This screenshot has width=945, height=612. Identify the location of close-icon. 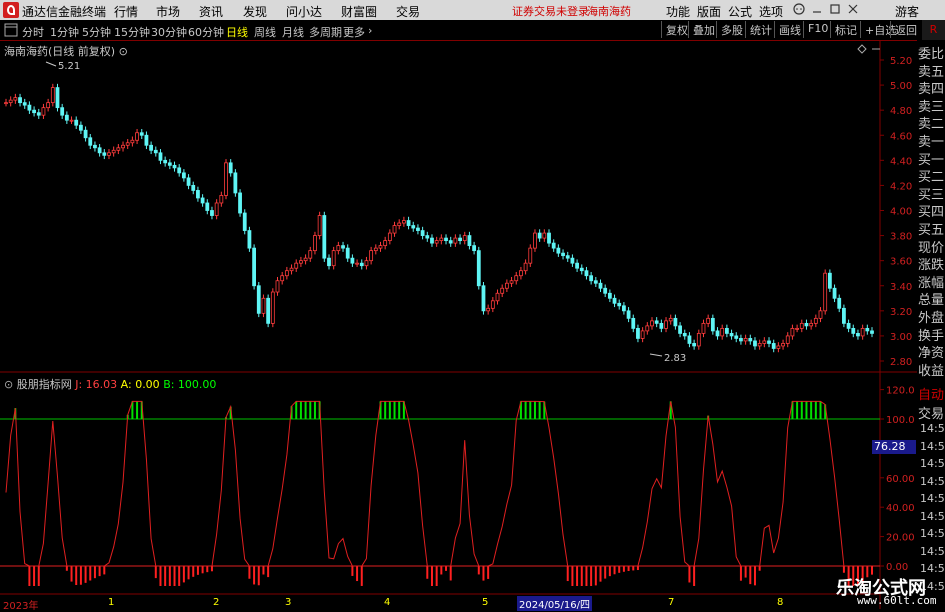
(853, 9).